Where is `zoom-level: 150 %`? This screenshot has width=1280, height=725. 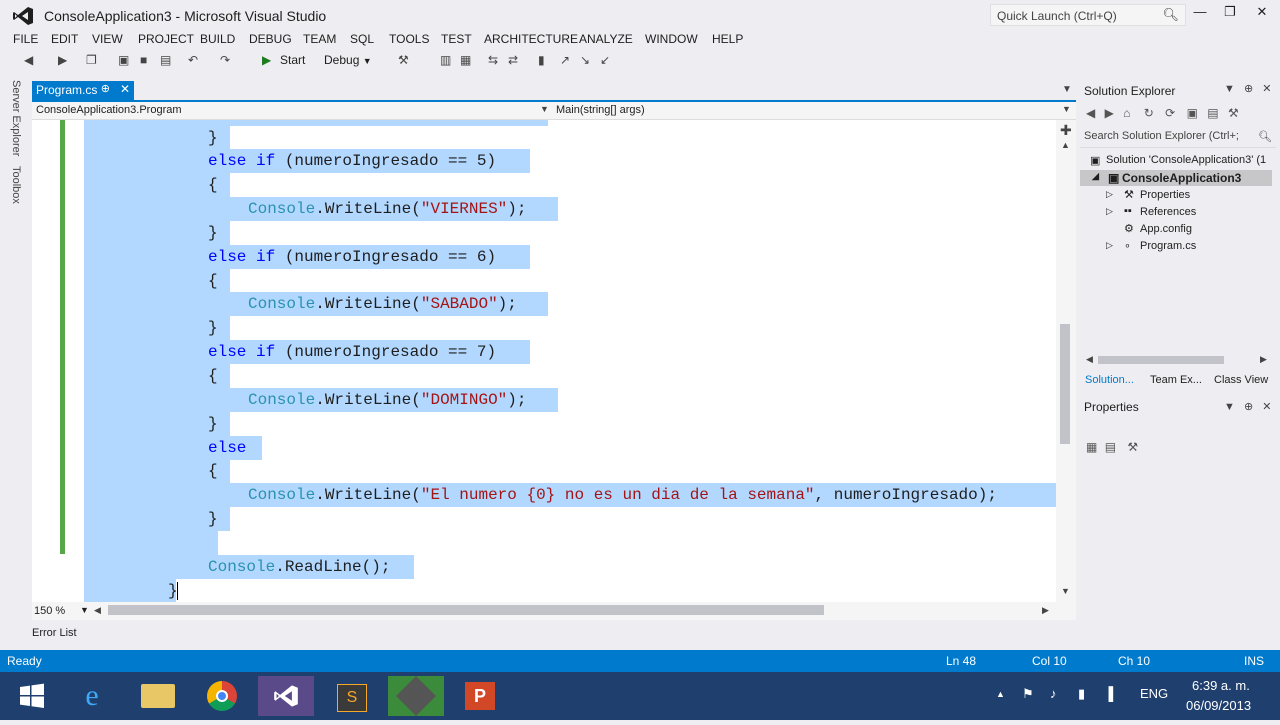
zoom-level: 150 % is located at coordinates (49, 611).